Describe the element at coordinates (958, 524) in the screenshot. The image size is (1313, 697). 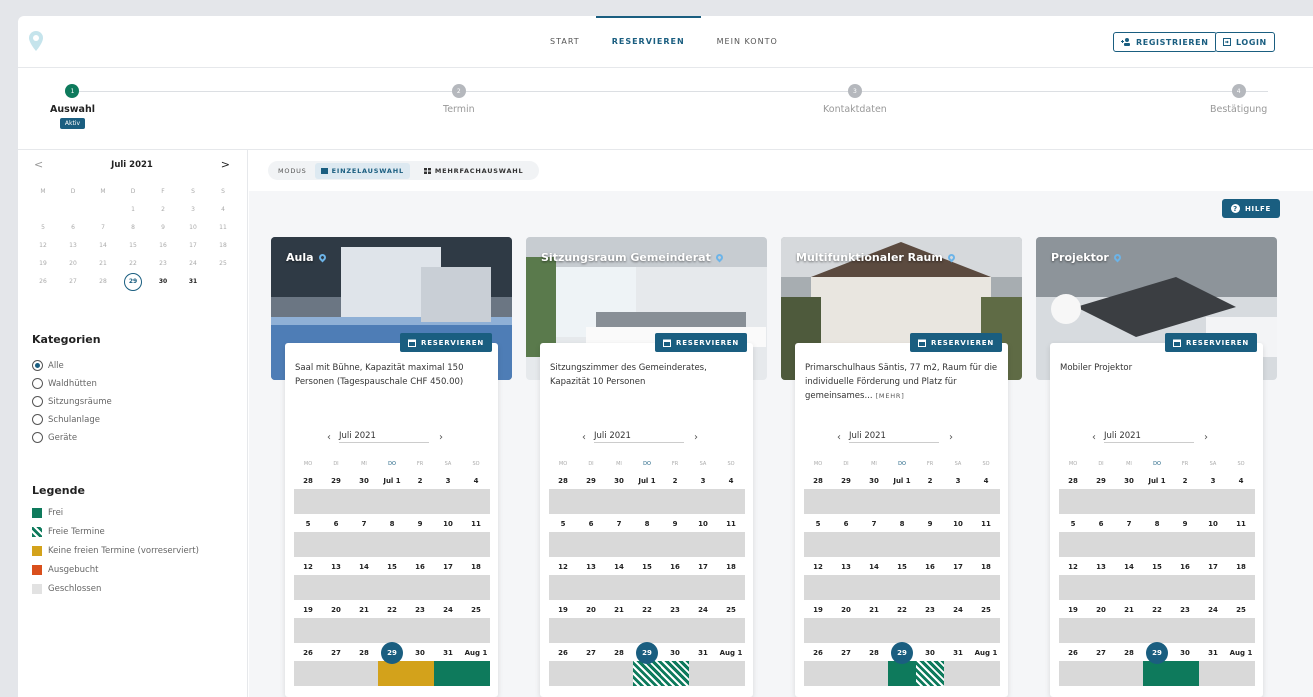
I see `calendar-day: 10` at that location.